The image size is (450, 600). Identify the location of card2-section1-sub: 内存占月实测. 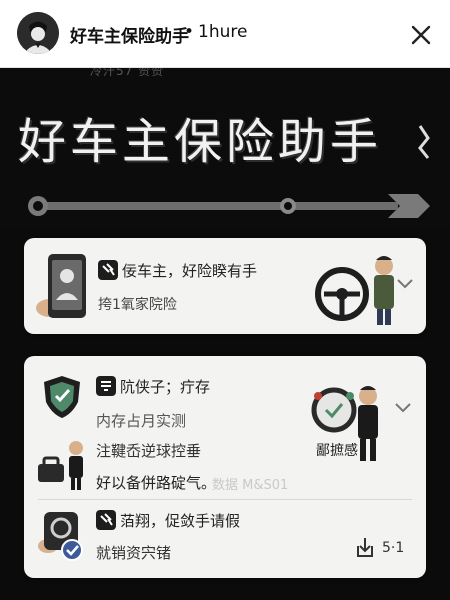
(141, 421).